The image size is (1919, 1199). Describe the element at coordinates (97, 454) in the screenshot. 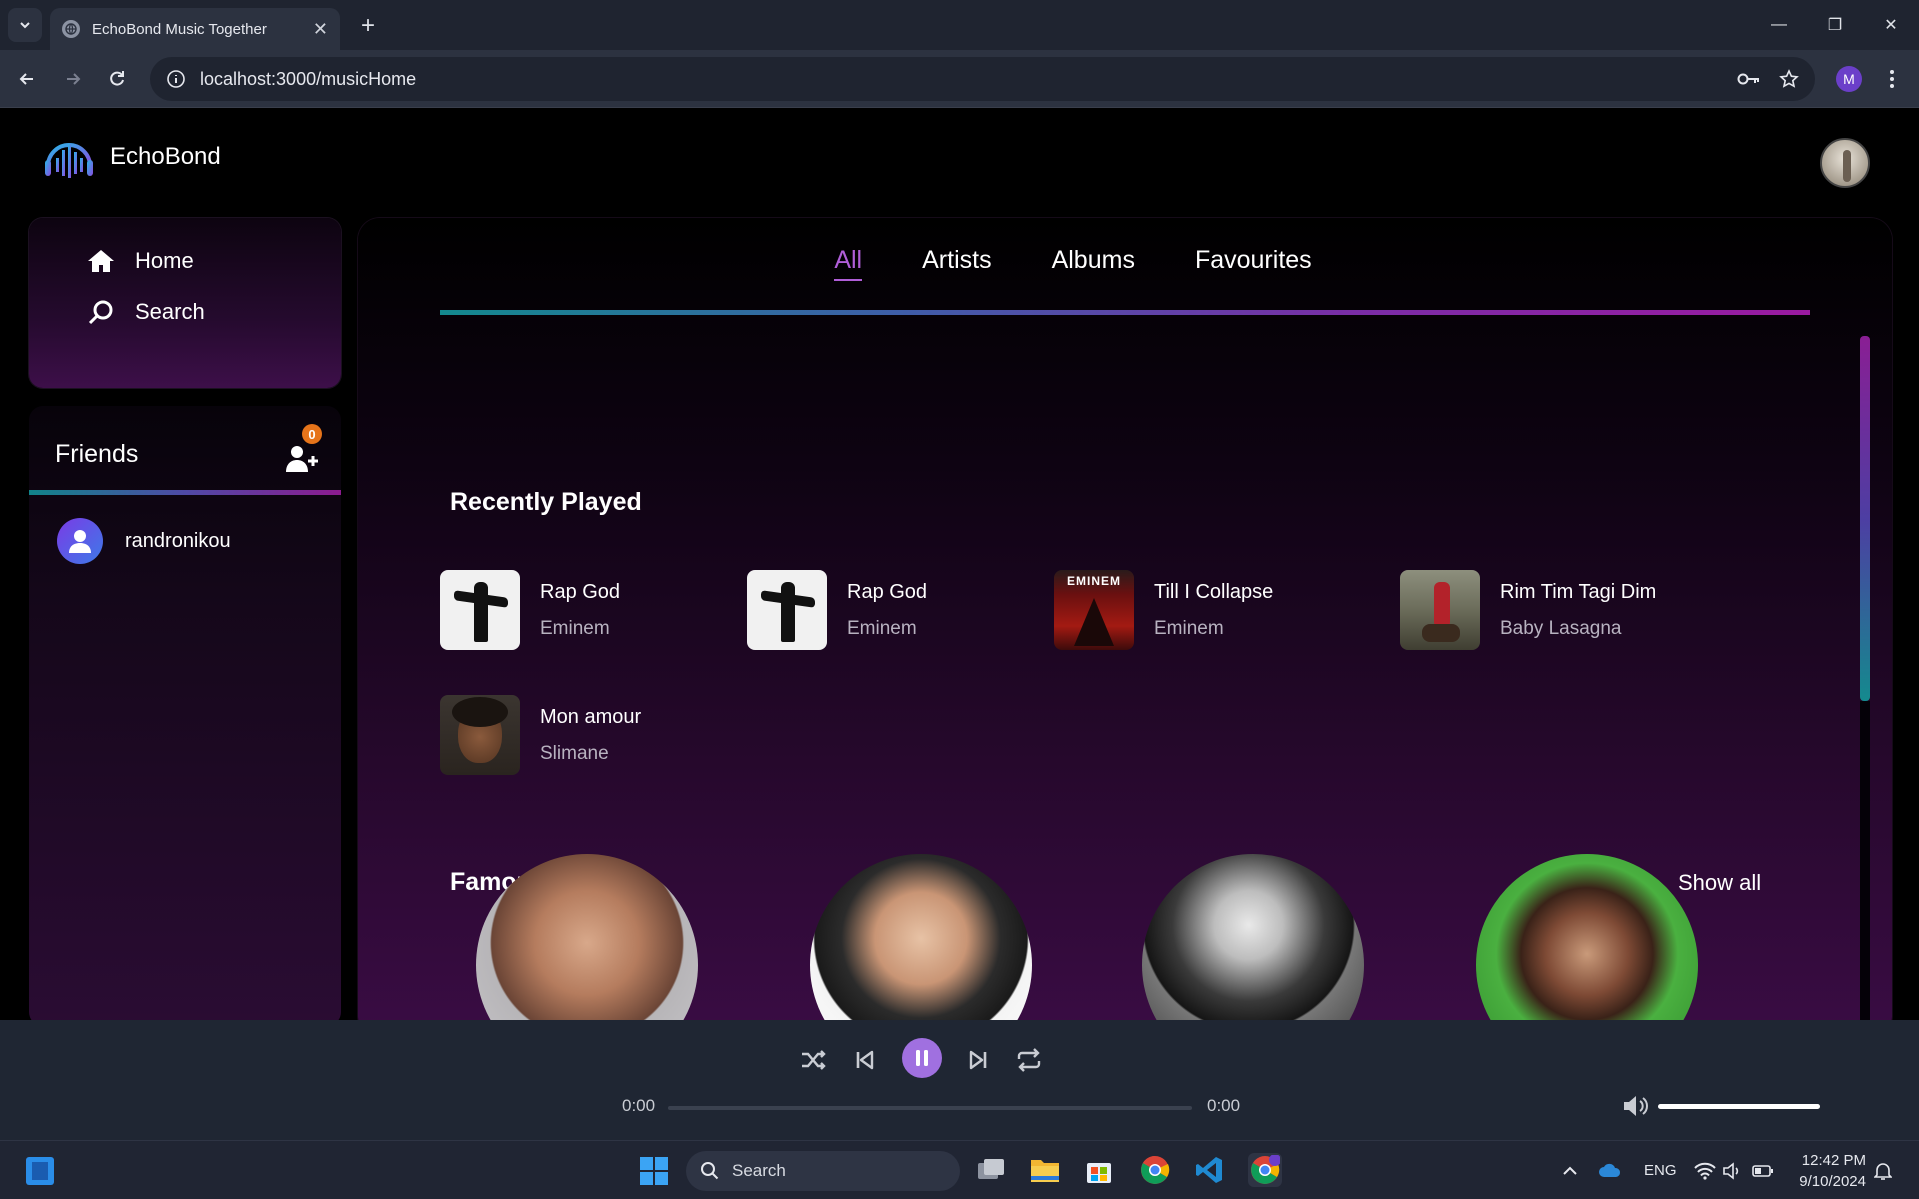

I see `friends-title: Friends` at that location.